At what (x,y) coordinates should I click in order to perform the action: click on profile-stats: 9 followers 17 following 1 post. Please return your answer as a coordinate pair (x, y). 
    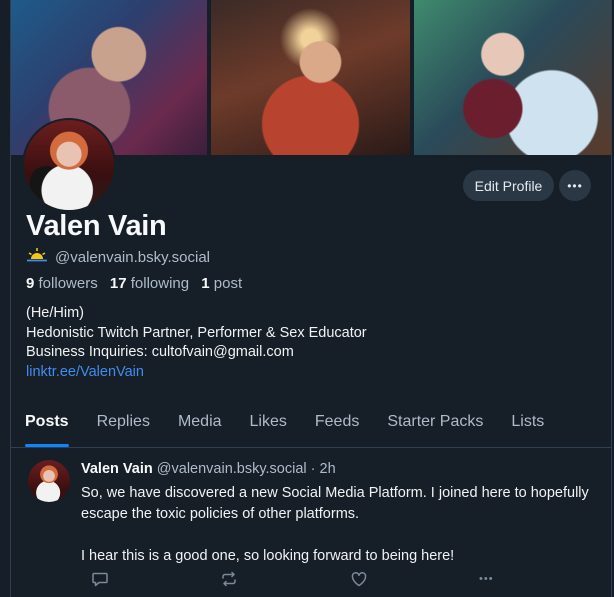
    Looking at the image, I should click on (134, 283).